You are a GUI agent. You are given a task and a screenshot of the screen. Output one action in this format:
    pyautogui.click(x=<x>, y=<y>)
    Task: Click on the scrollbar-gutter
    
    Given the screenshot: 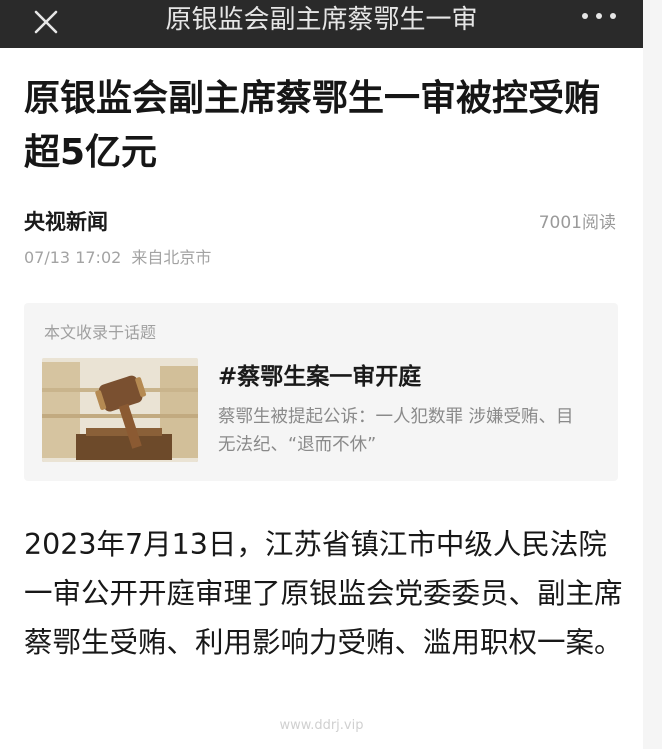 What is the action you would take?
    pyautogui.click(x=652, y=374)
    